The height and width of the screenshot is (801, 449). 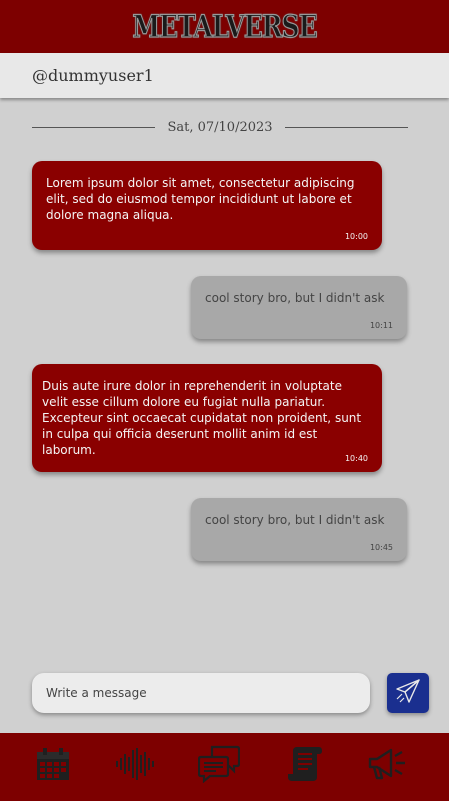 I want to click on chat-bubbles-icon, so click(x=219, y=766).